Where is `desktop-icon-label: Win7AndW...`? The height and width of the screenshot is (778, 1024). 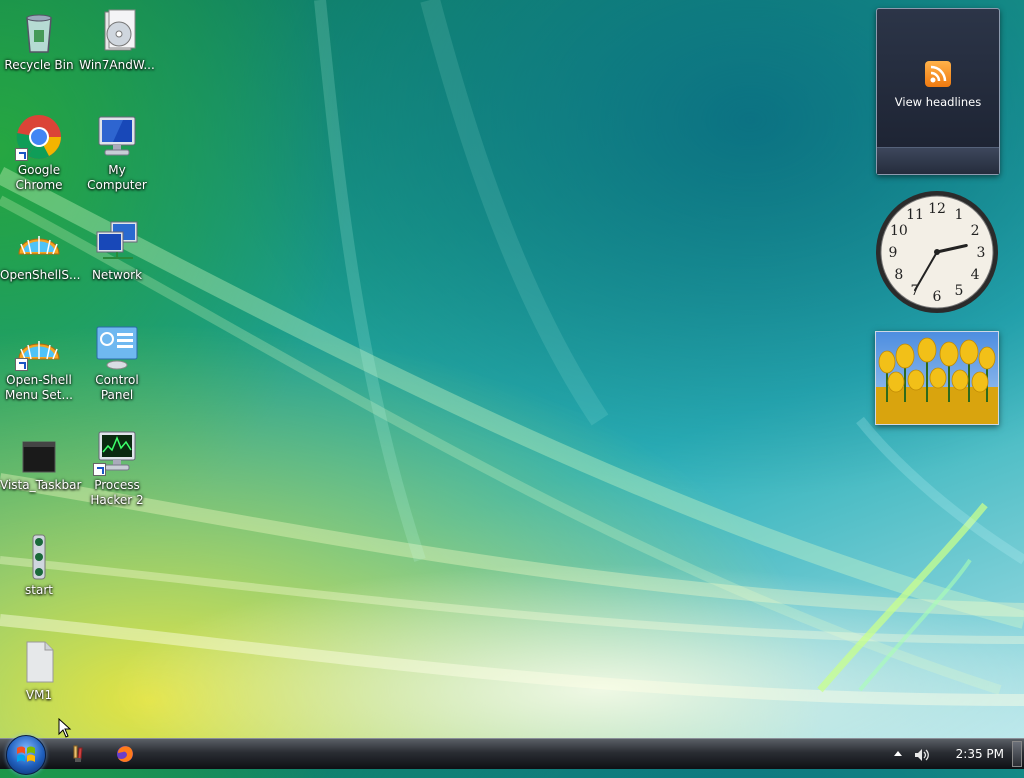
desktop-icon-label: Win7AndW... is located at coordinates (117, 65).